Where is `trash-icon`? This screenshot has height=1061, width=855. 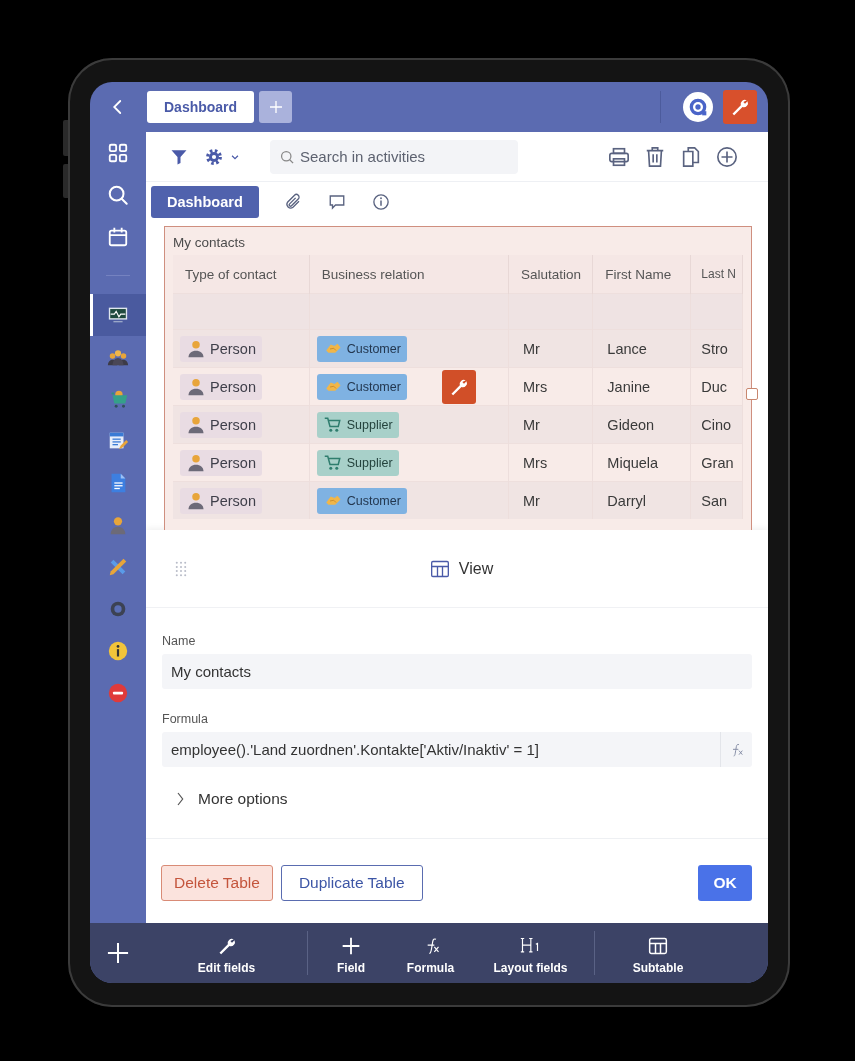 trash-icon is located at coordinates (655, 156).